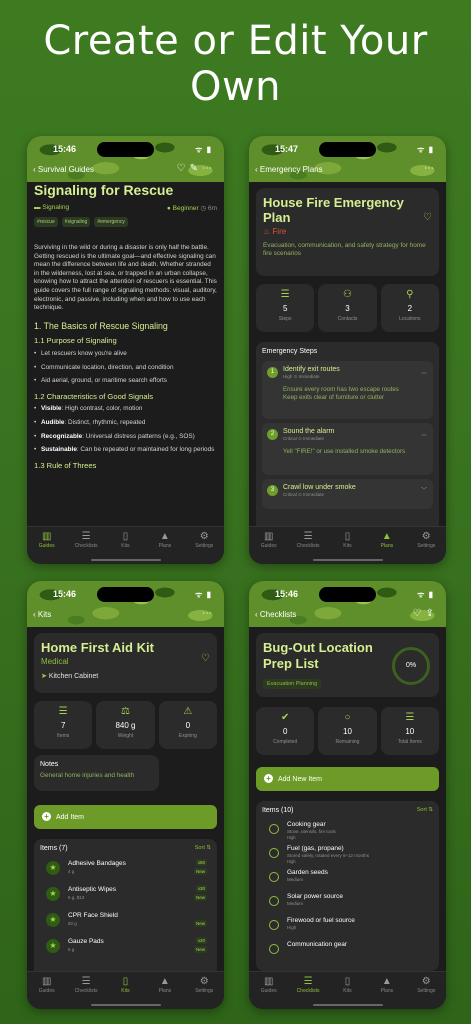 This screenshot has width=471, height=1024. I want to click on stat-steps: ☰ 5 Steps, so click(285, 308).